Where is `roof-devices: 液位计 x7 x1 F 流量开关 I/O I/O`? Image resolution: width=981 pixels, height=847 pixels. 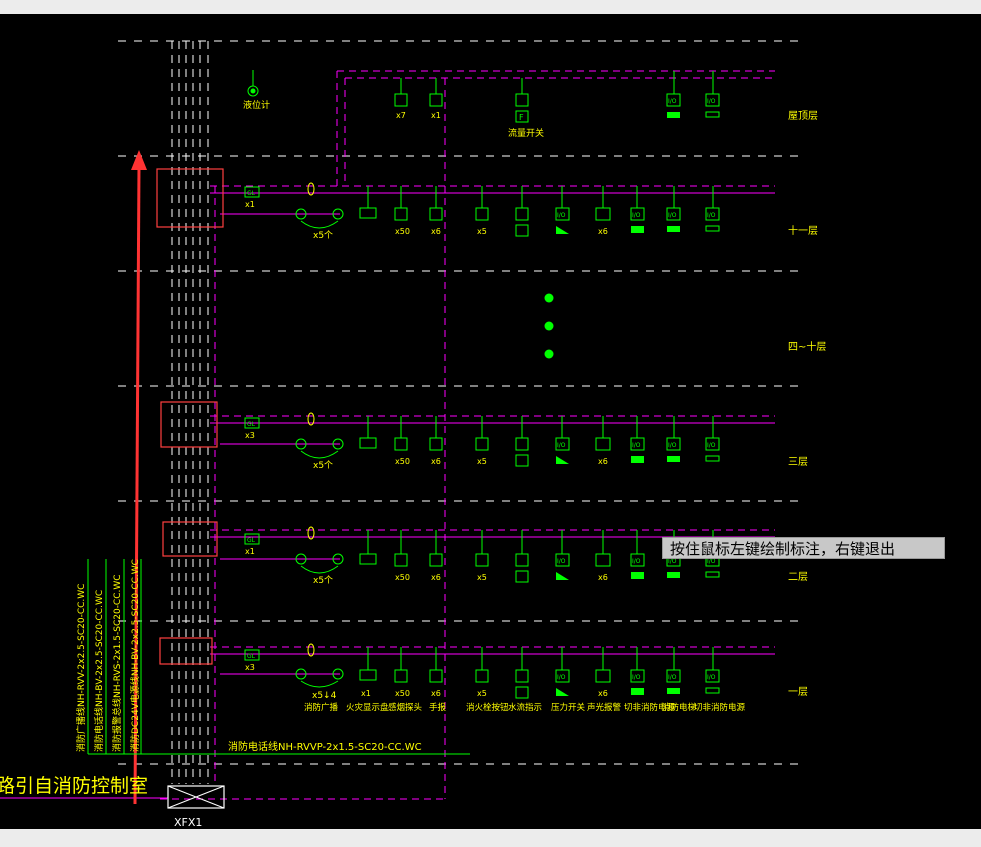 roof-devices: 液位计 x7 x1 F 流量开关 I/O I/O is located at coordinates (481, 104).